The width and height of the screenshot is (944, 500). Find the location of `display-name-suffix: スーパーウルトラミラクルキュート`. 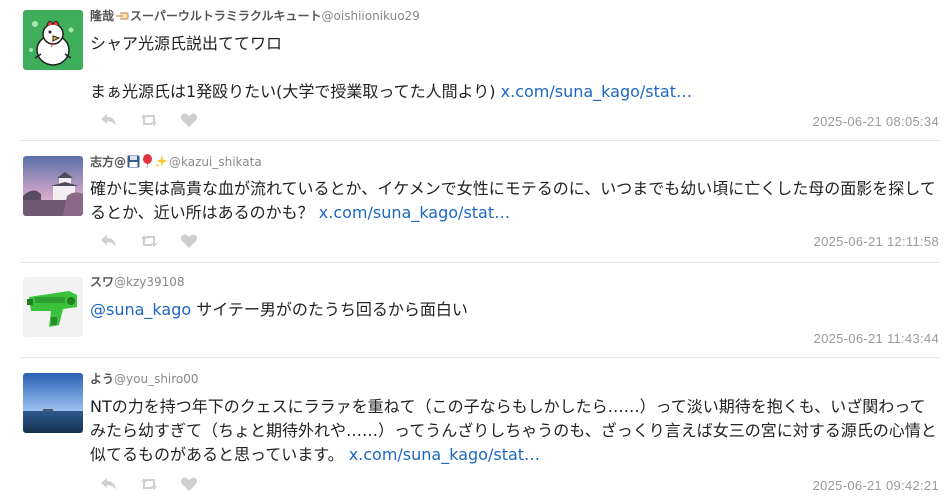

display-name-suffix: スーパーウルトラミラクルキュート is located at coordinates (226, 16).